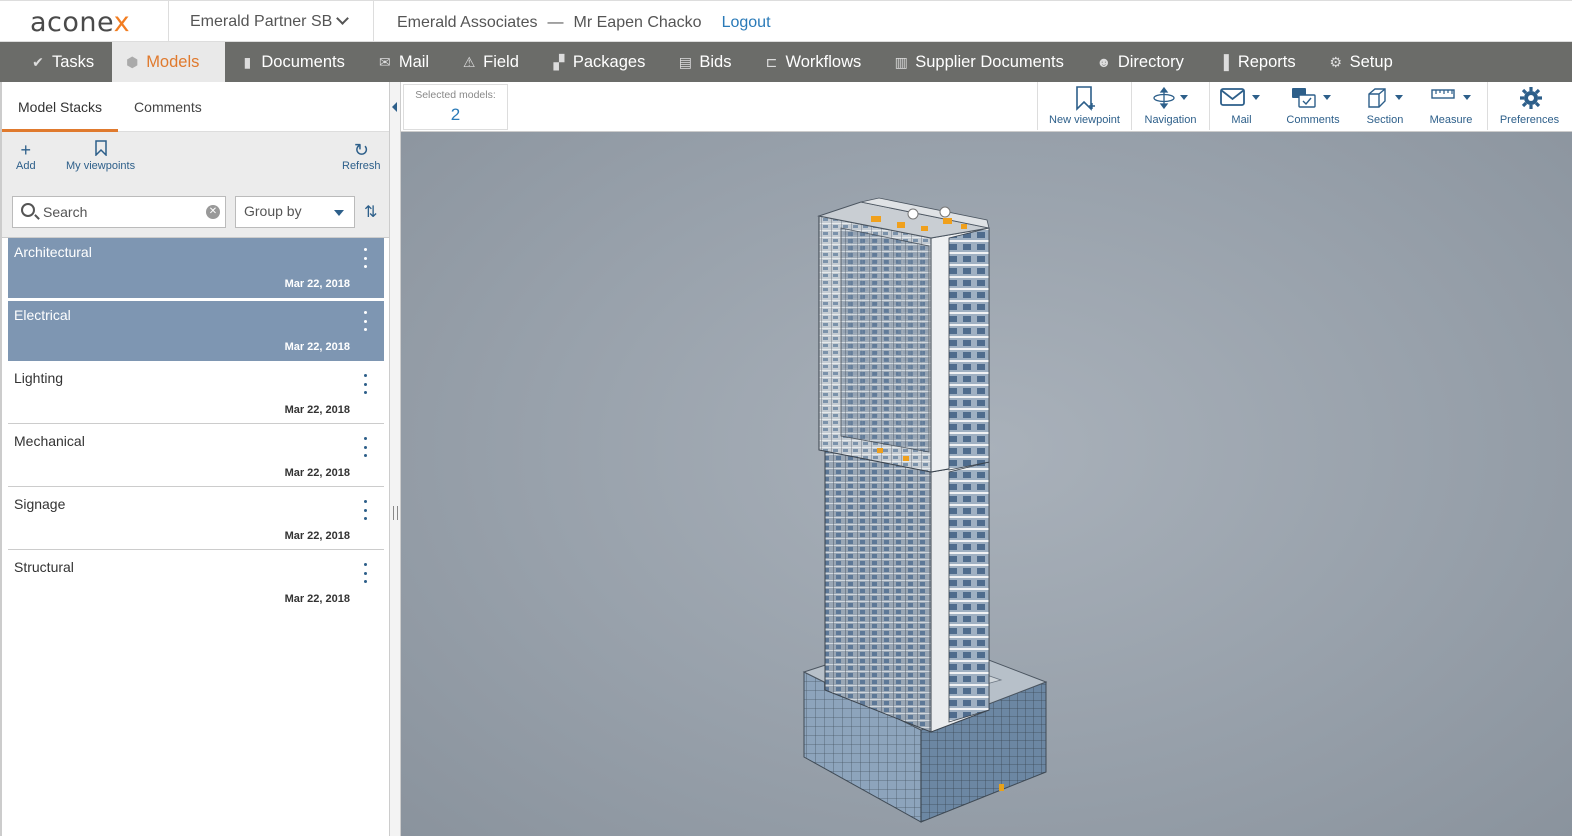 The width and height of the screenshot is (1572, 836). I want to click on nav-item-setup: ⚙ Setup, so click(1362, 62).